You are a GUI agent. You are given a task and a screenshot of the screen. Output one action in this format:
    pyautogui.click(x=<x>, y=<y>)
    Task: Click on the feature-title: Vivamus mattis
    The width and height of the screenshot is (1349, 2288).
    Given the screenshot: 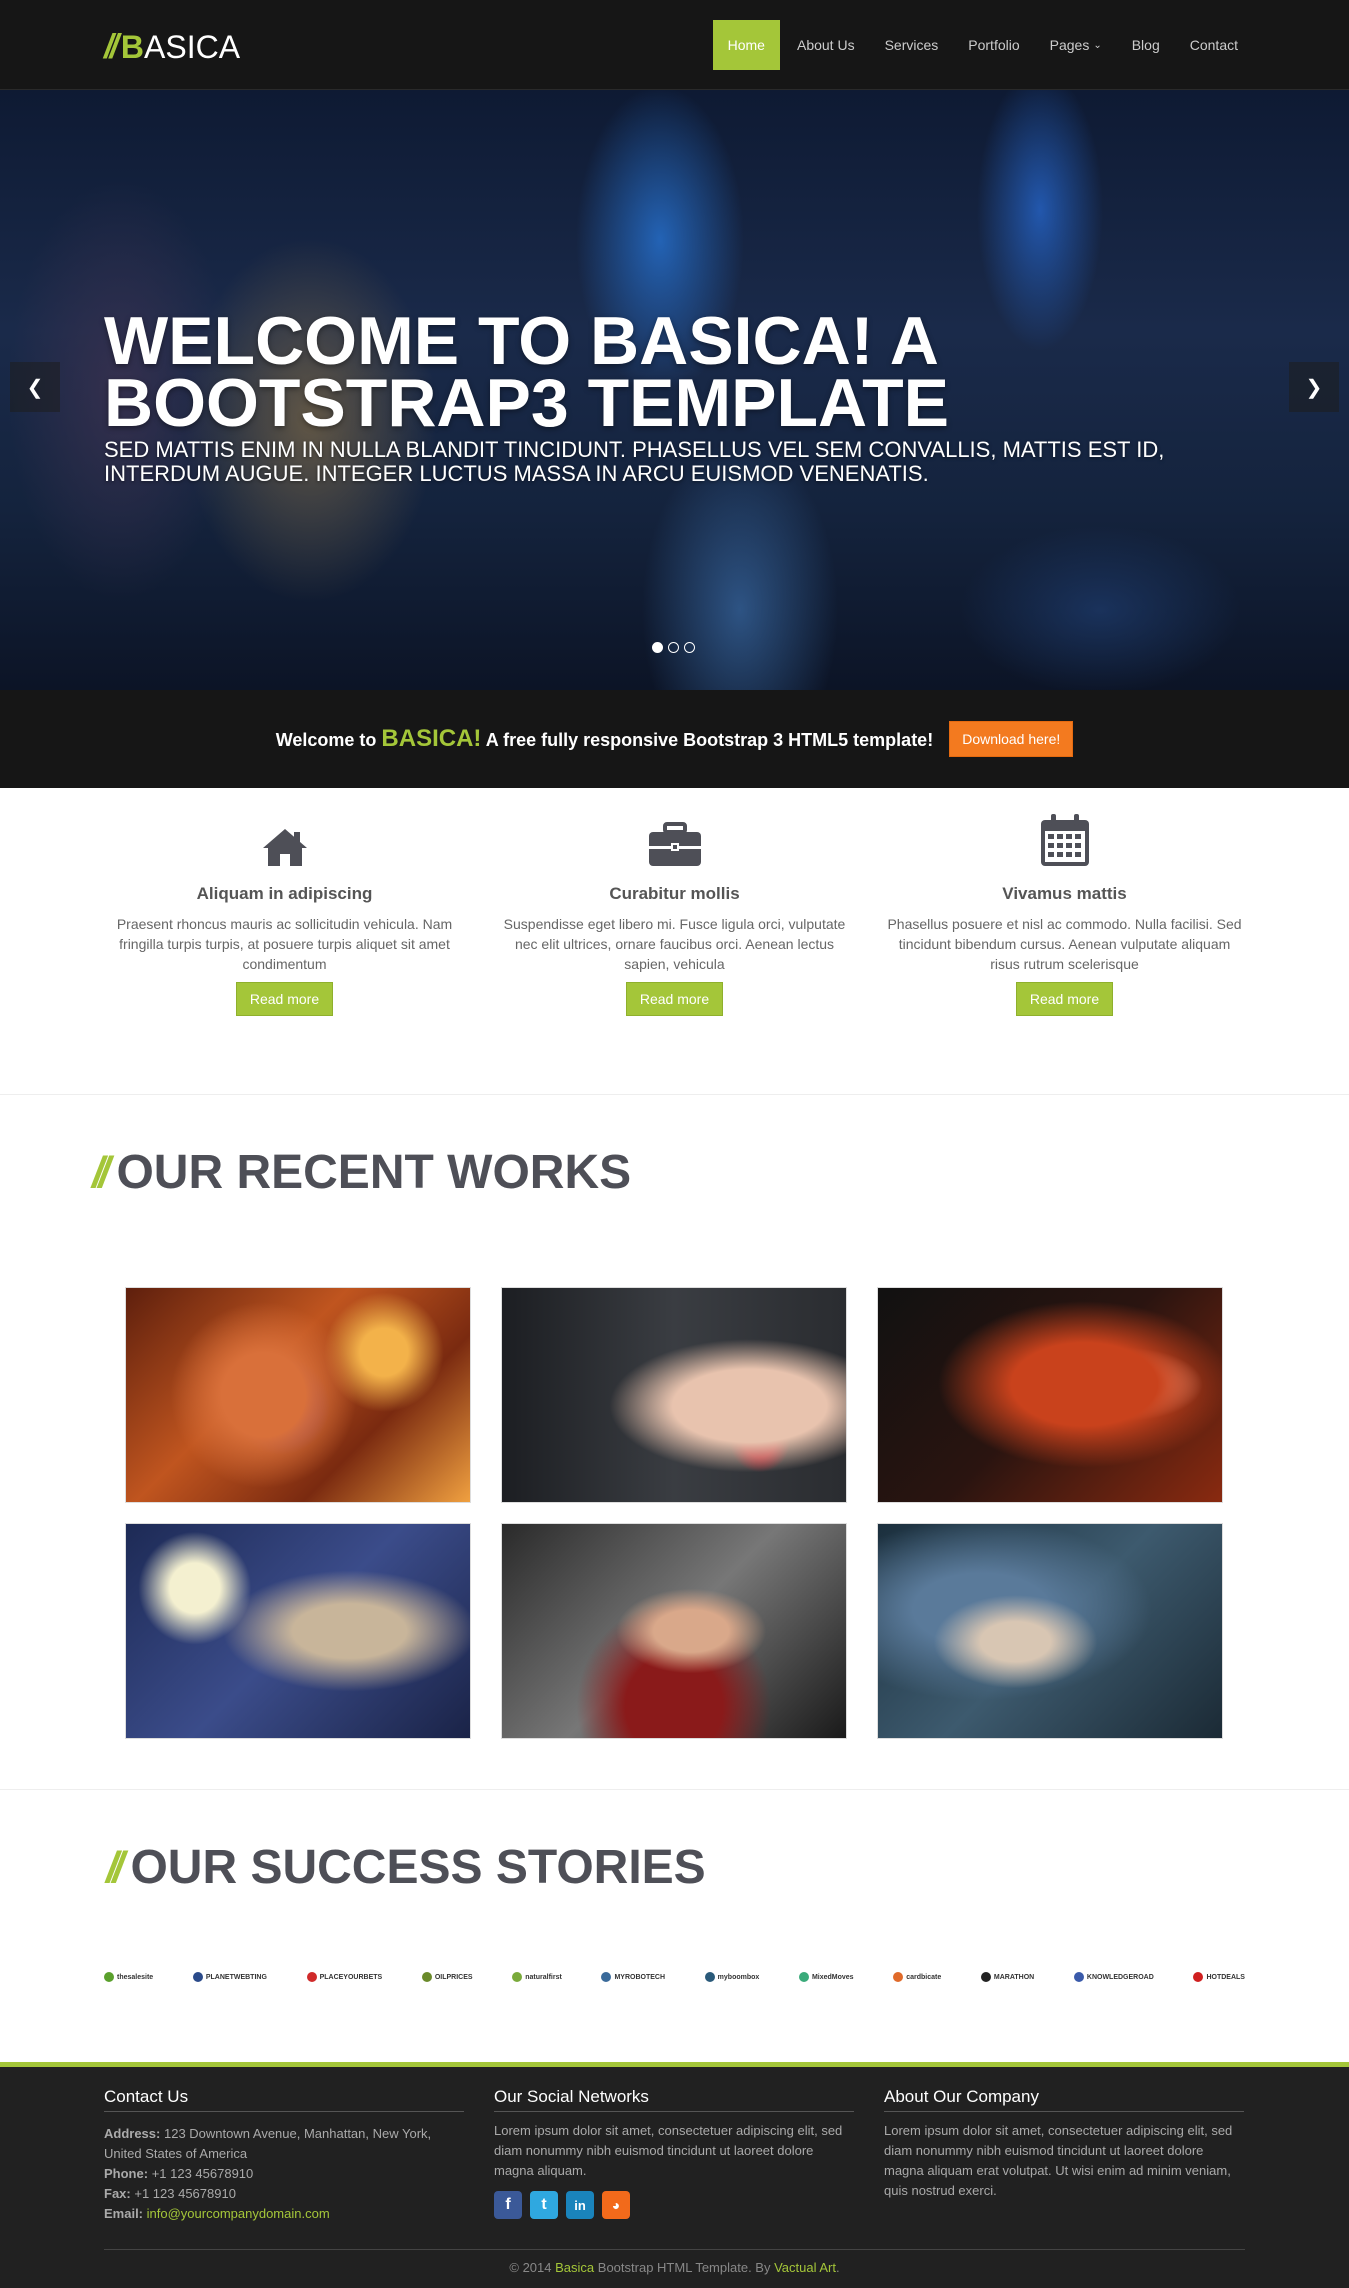 What is the action you would take?
    pyautogui.click(x=1064, y=893)
    